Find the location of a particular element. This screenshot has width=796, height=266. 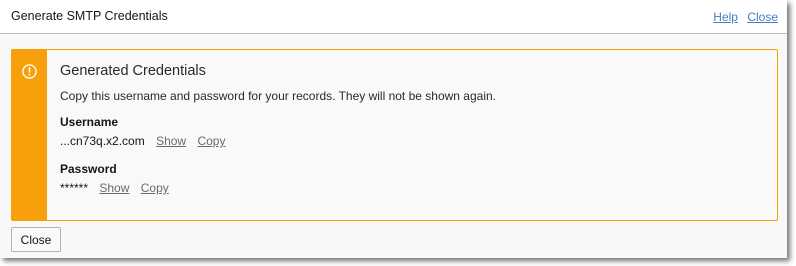

banner-accent-strip is located at coordinates (29, 135).